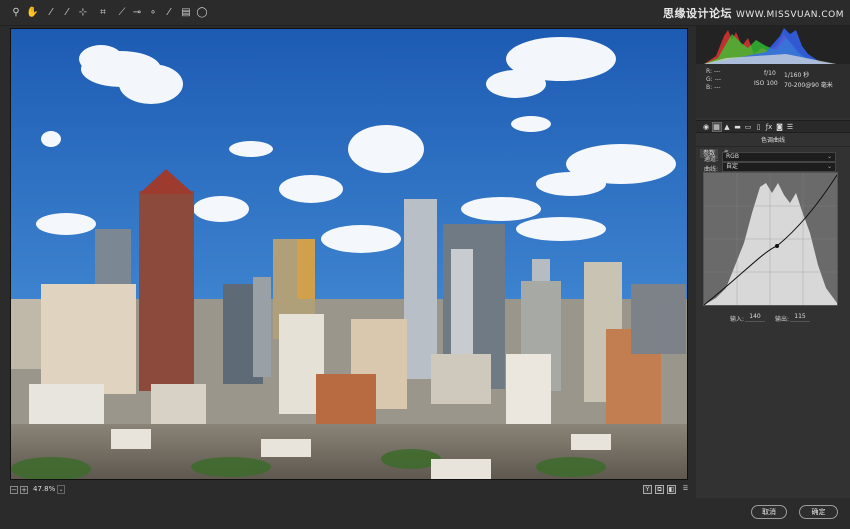  Describe the element at coordinates (800, 317) in the screenshot. I see `output-field: 115` at that location.